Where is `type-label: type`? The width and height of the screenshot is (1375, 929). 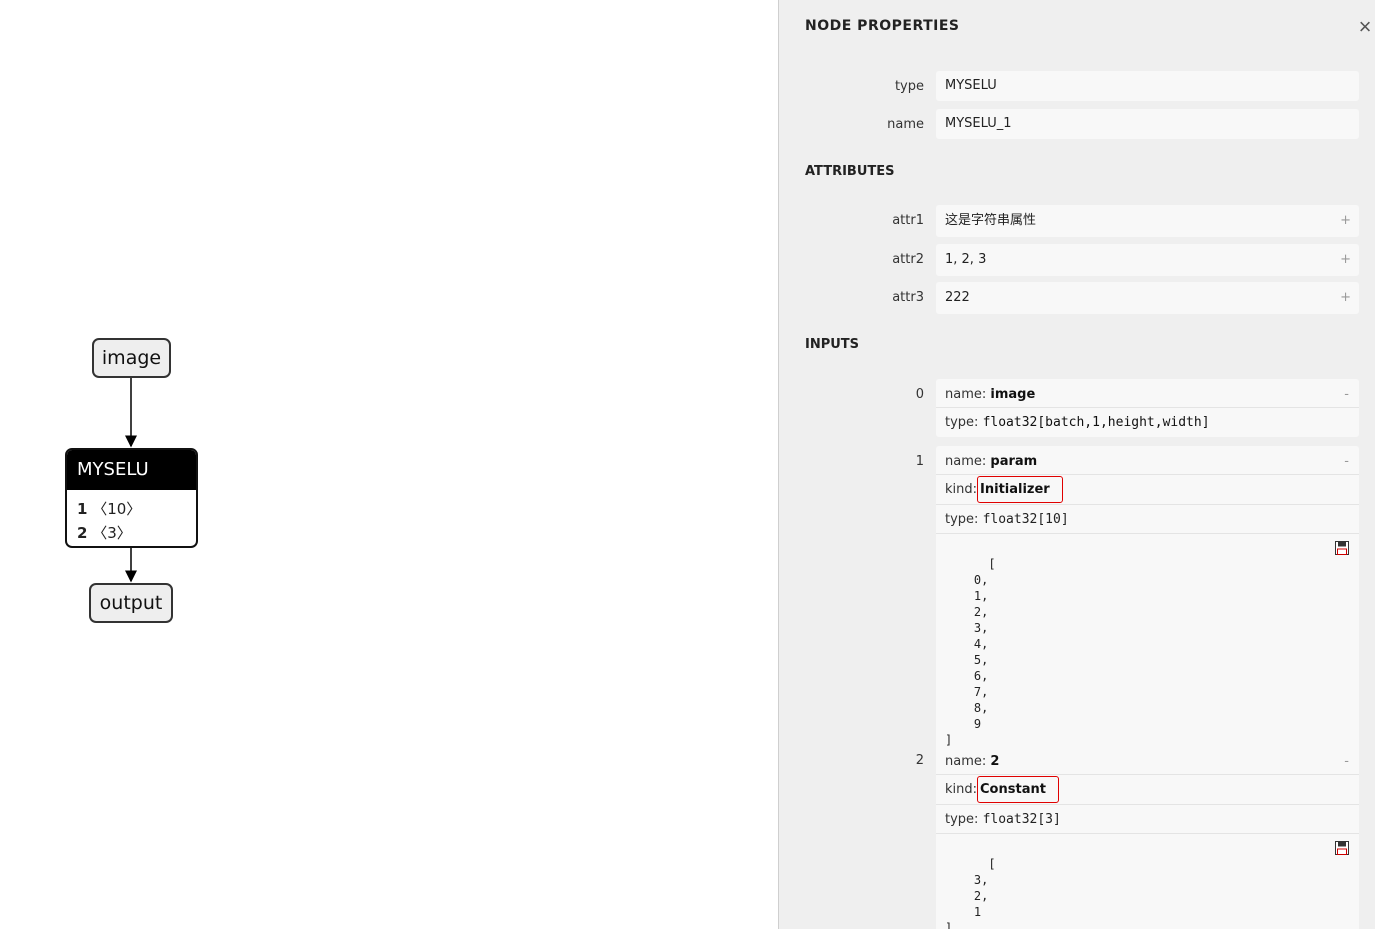
type-label: type is located at coordinates (909, 86).